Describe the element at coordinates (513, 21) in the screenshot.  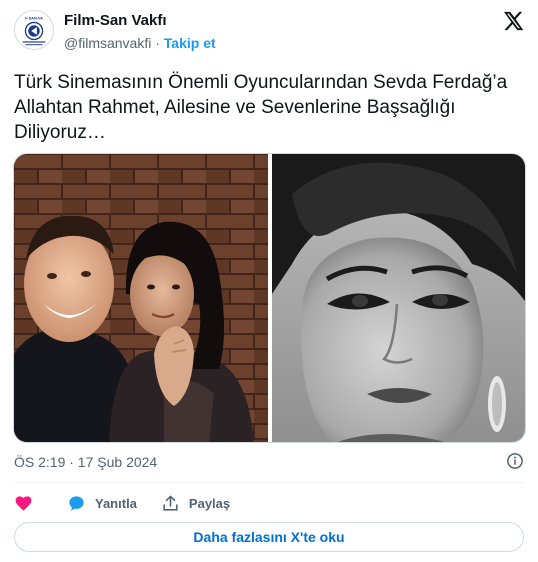
I see `x-logo-icon` at that location.